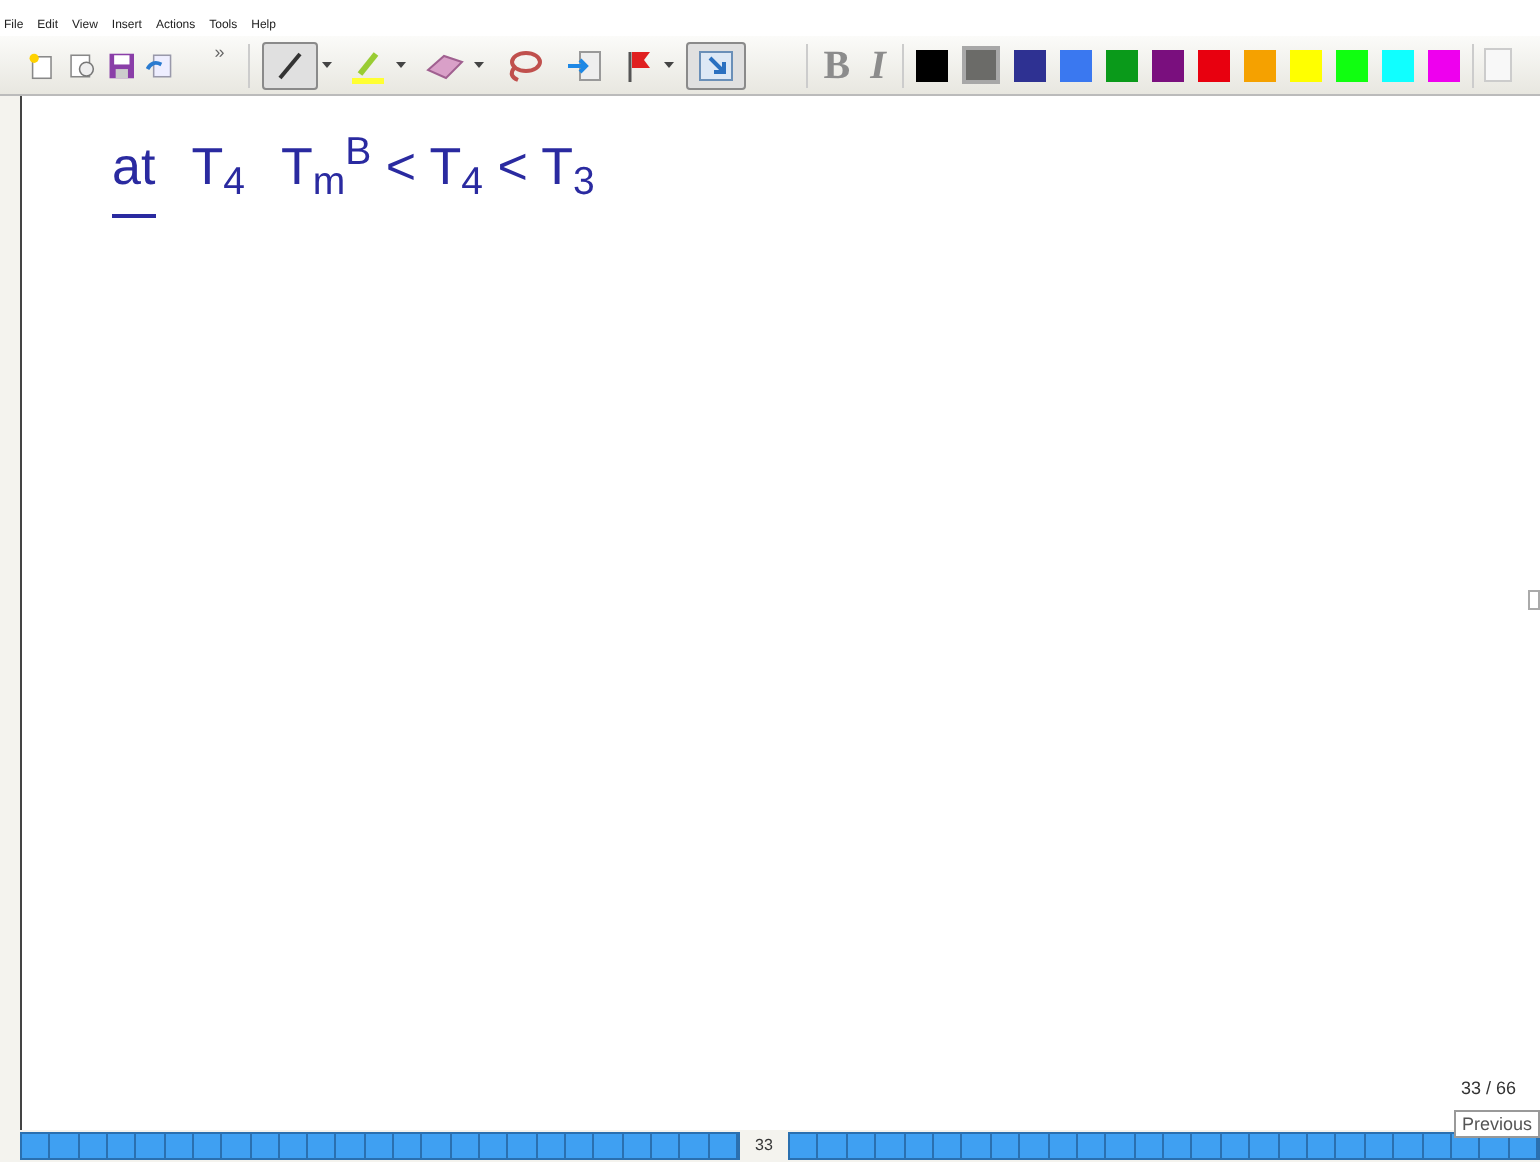  I want to click on tooltip: Previous, so click(1496, 1124).